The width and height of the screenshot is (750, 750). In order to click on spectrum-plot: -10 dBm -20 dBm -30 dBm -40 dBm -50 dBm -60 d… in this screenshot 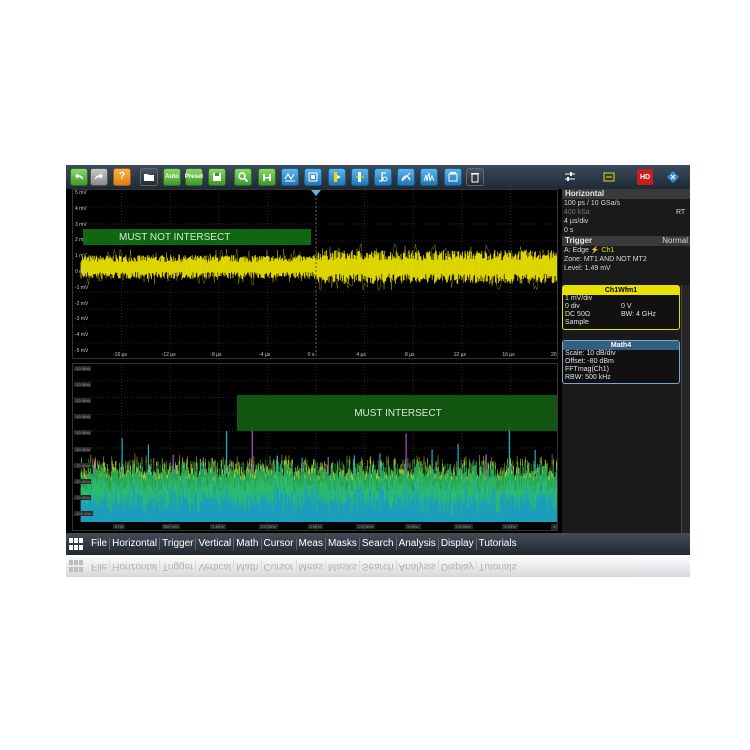, I will do `click(315, 447)`.